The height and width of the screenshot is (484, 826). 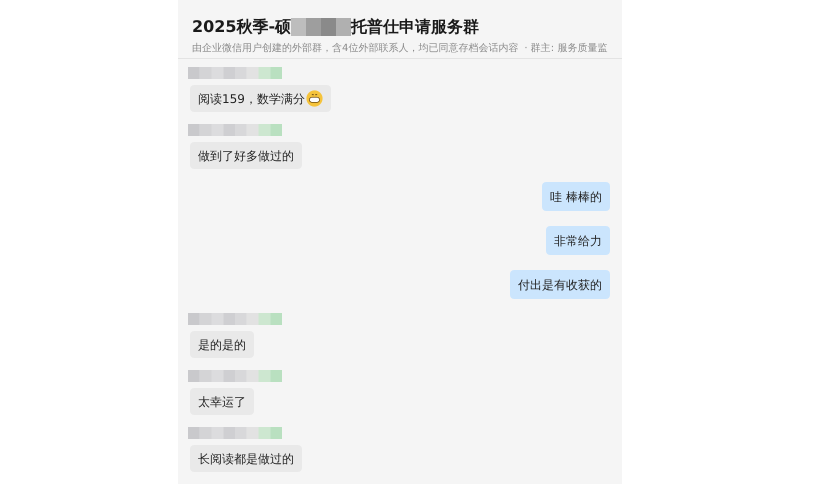 I want to click on received-message-bubble: 长阅读都是做过的, so click(x=246, y=458).